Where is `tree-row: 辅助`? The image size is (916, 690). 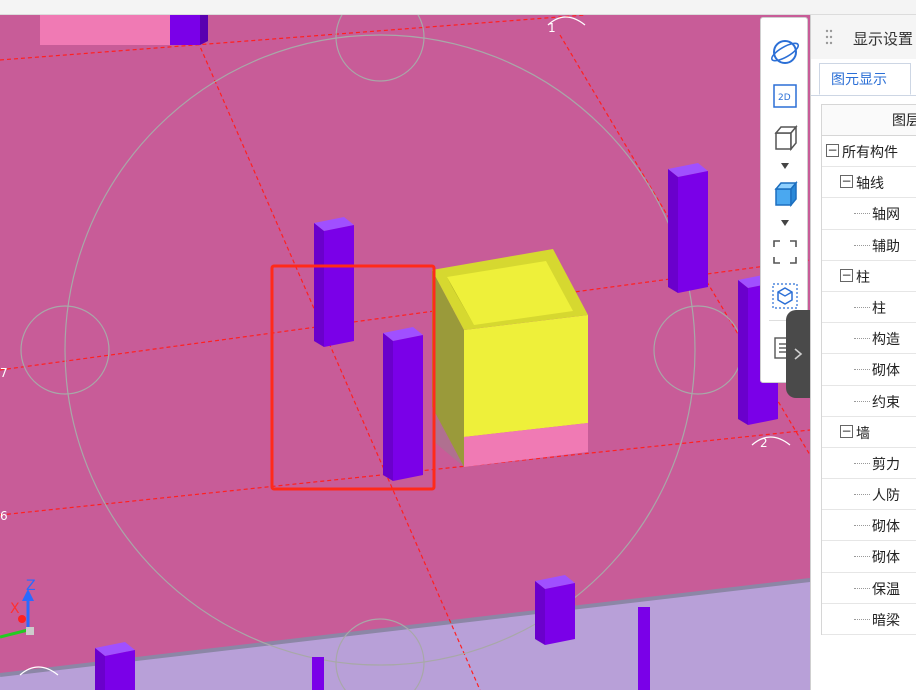
tree-row: 辅助 is located at coordinates (869, 245).